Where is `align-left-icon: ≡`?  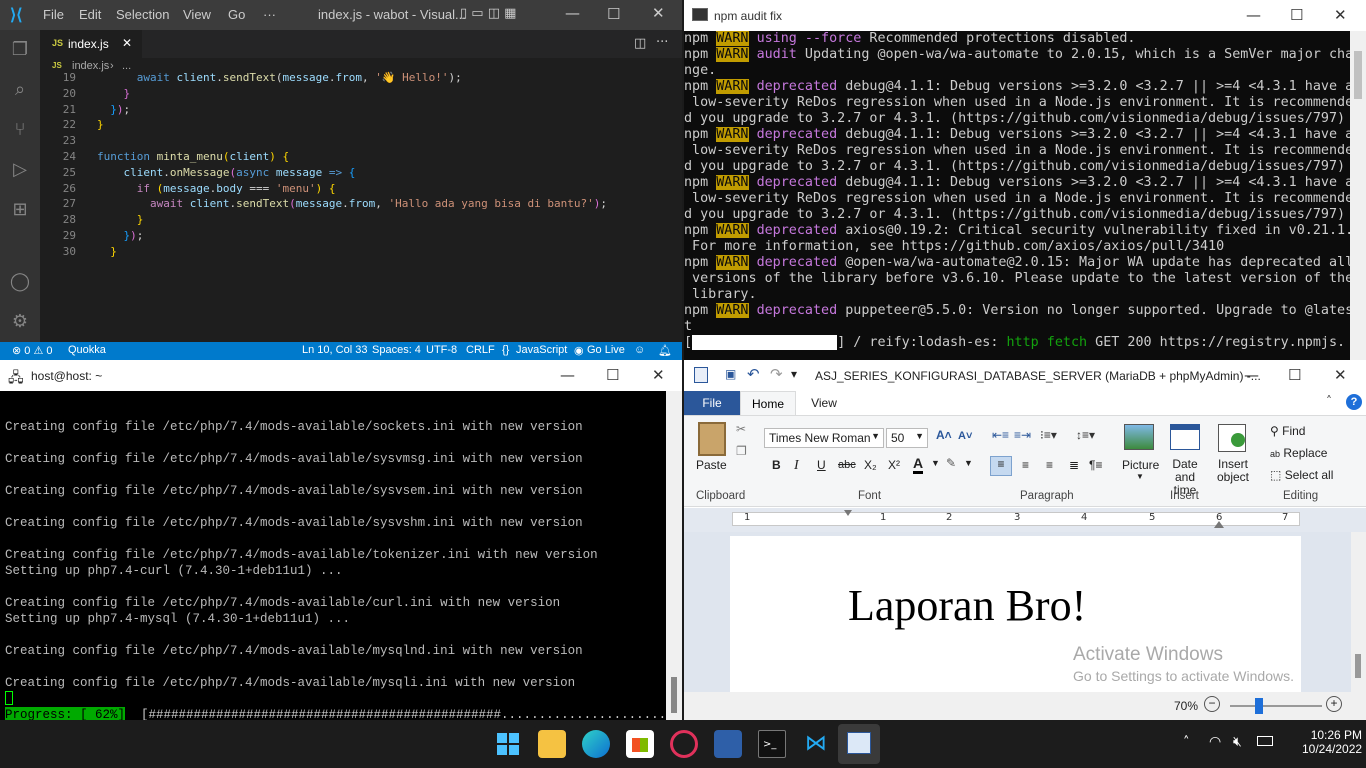 align-left-icon: ≡ is located at coordinates (1001, 466).